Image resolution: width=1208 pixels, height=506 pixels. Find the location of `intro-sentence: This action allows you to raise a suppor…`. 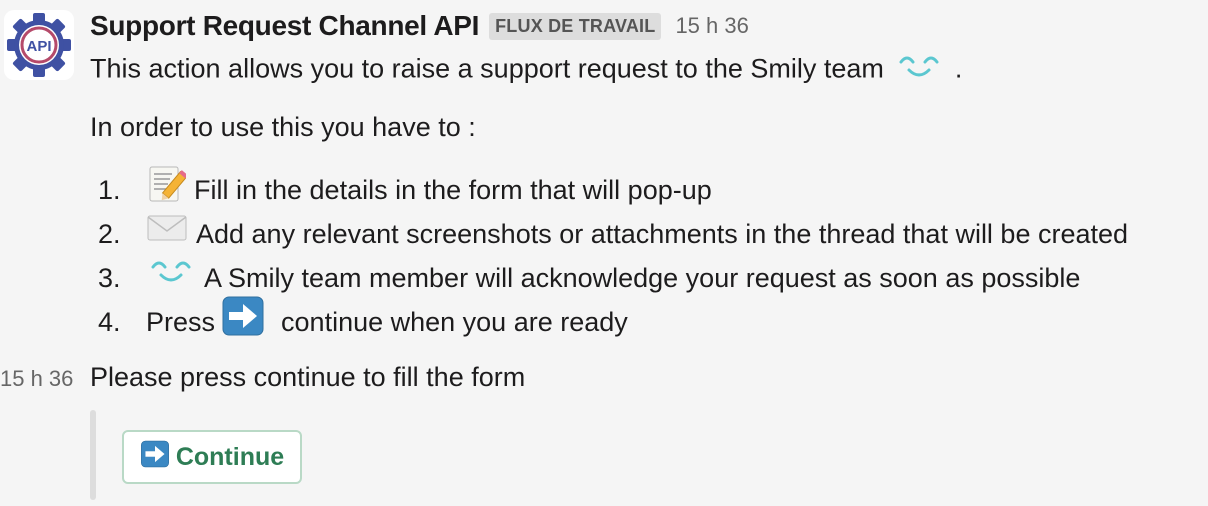

intro-sentence: This action allows you to raise a suppor… is located at coordinates (487, 68).